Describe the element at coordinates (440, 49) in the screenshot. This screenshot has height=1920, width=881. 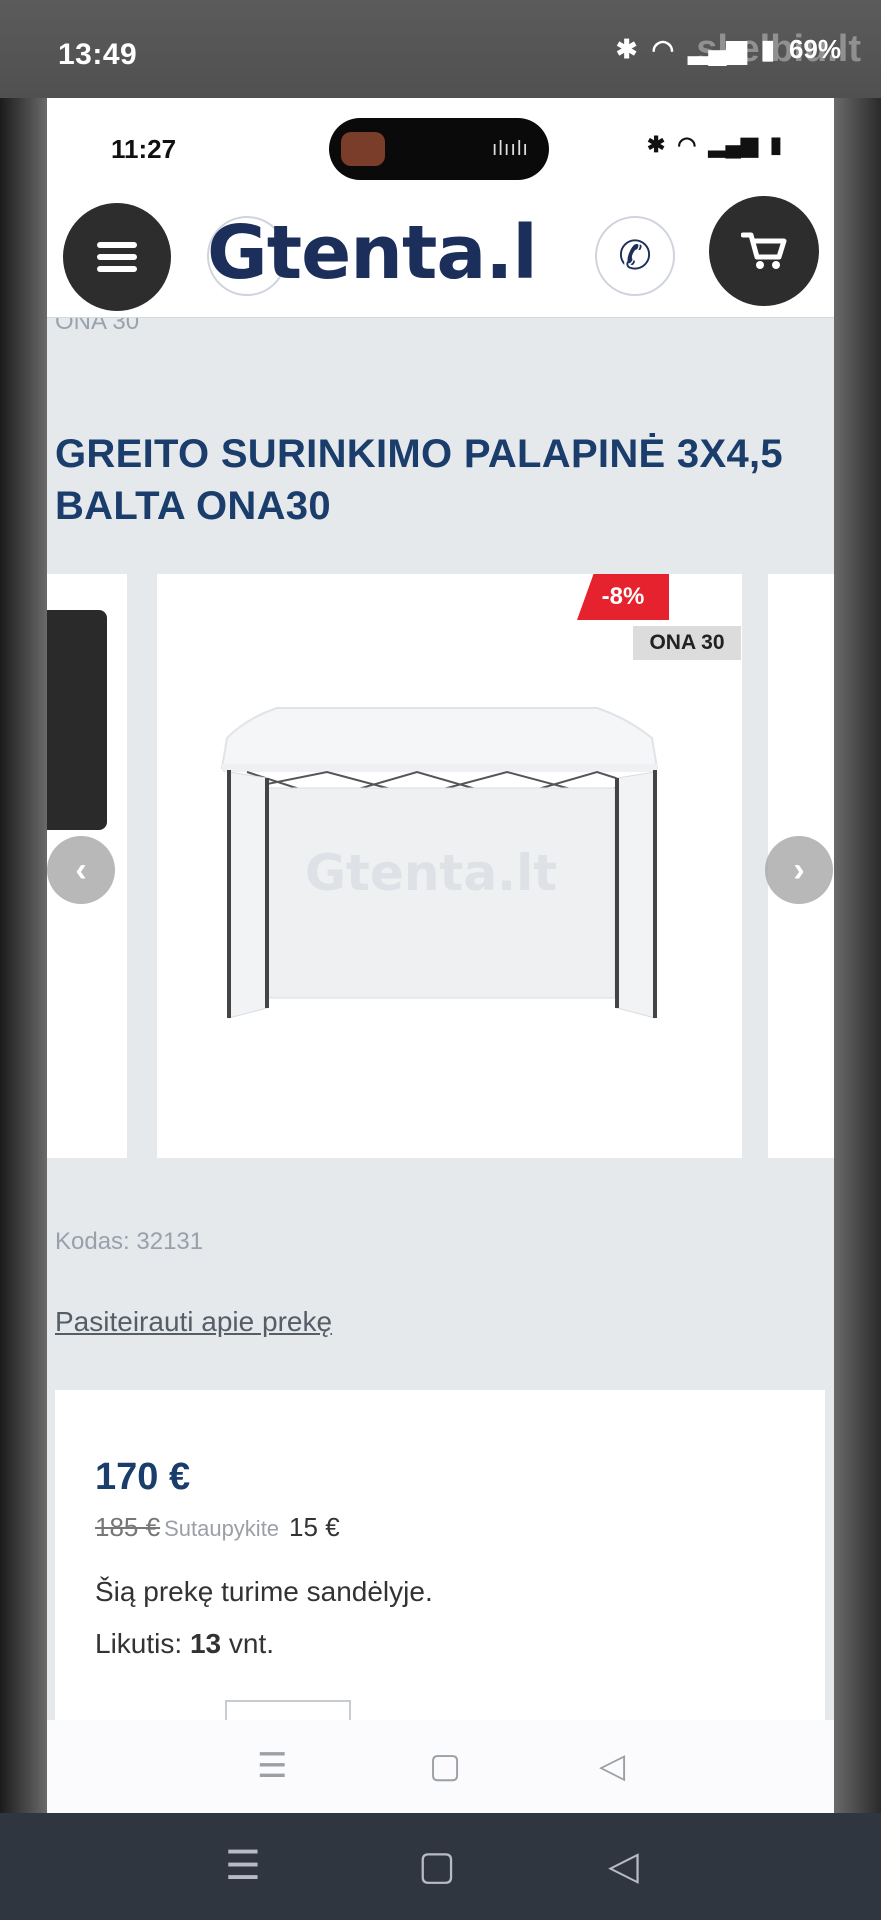
I see `outer-status-bar: 13:49 skelbiu.lt ✱ ◠ ▂▄▆ ▮ 69%` at that location.